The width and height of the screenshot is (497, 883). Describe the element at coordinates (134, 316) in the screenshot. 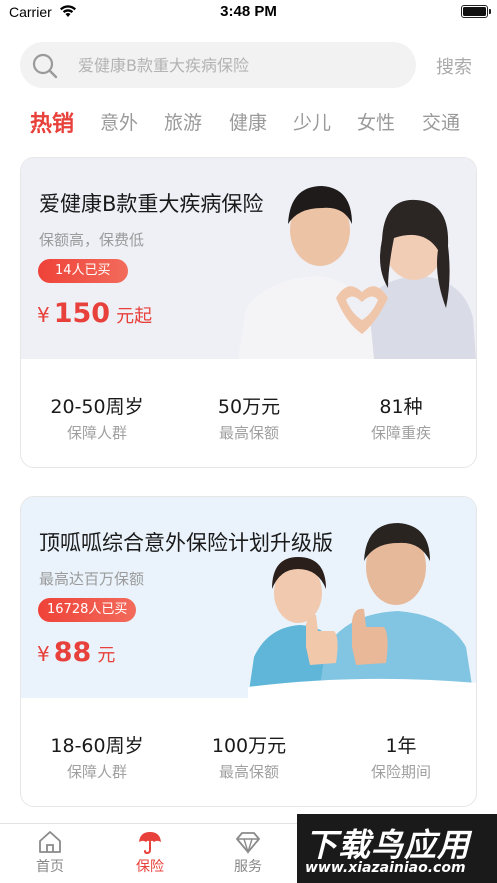

I see `price-unit: 元起` at that location.